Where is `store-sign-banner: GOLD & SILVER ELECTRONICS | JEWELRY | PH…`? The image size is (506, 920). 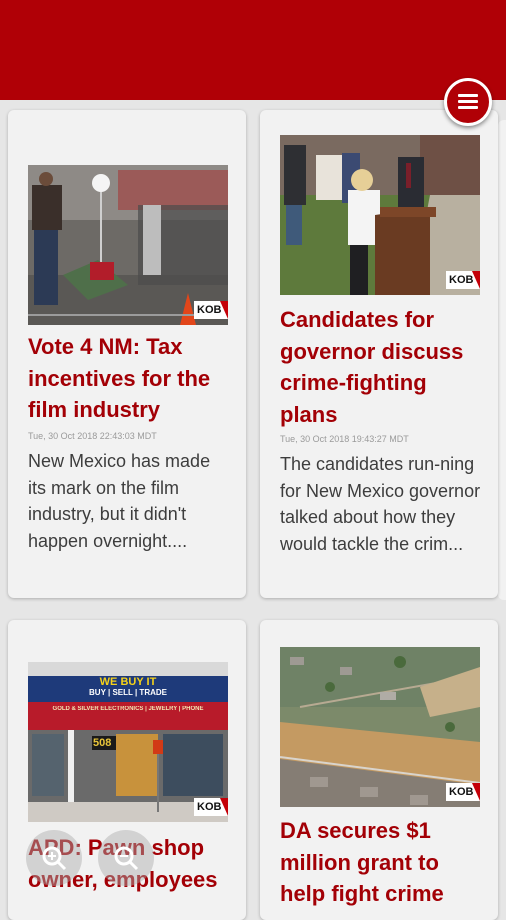
store-sign-banner: GOLD & SILVER ELECTRONICS | JEWELRY | PH… is located at coordinates (128, 709).